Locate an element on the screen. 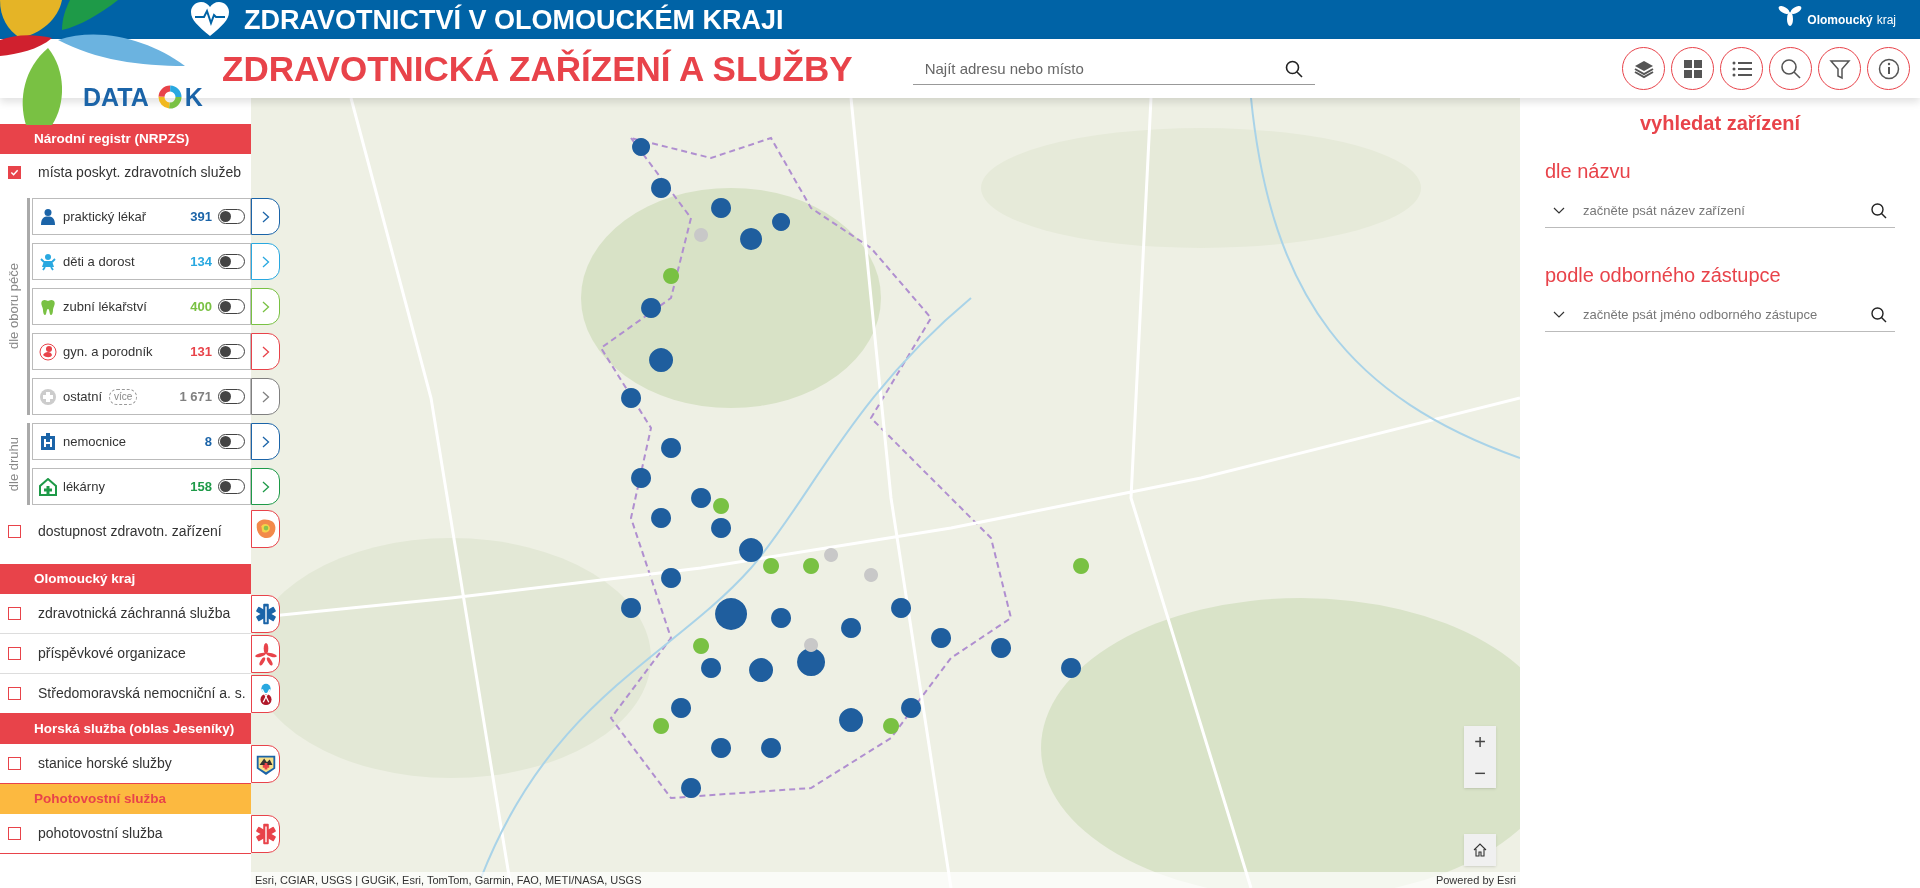 The image size is (1920, 888). home-button is located at coordinates (1480, 850).